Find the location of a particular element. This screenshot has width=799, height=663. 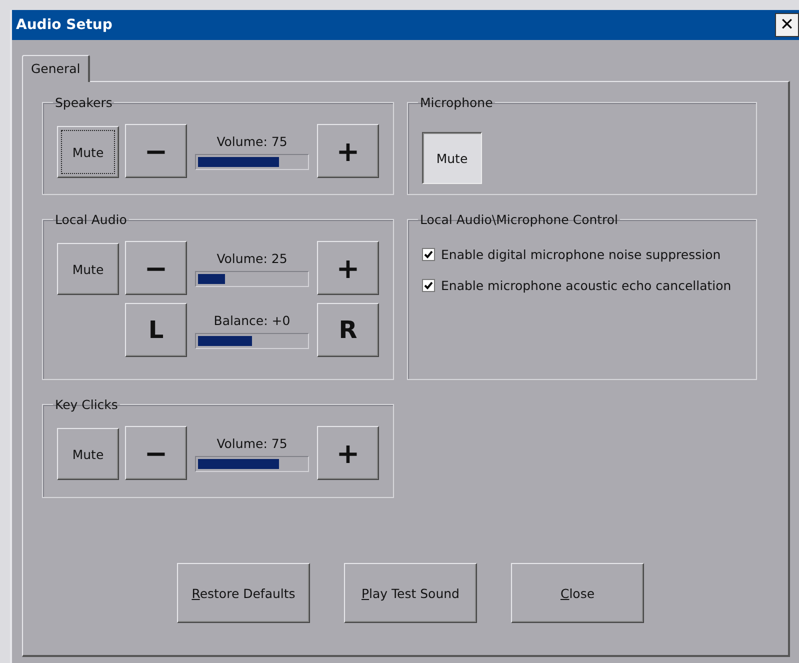

window-title: Audio Setup is located at coordinates (64, 25).